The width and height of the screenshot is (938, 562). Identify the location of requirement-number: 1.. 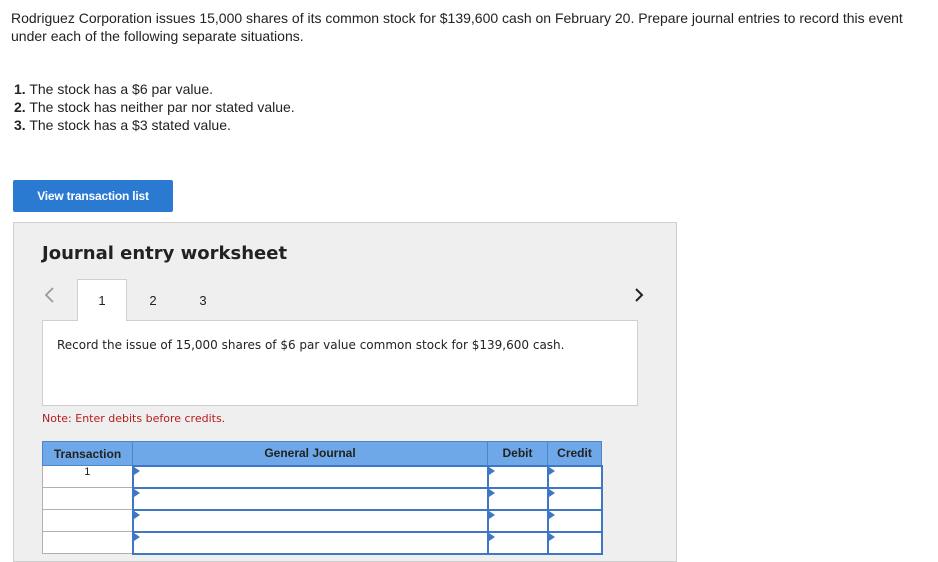
(20, 89).